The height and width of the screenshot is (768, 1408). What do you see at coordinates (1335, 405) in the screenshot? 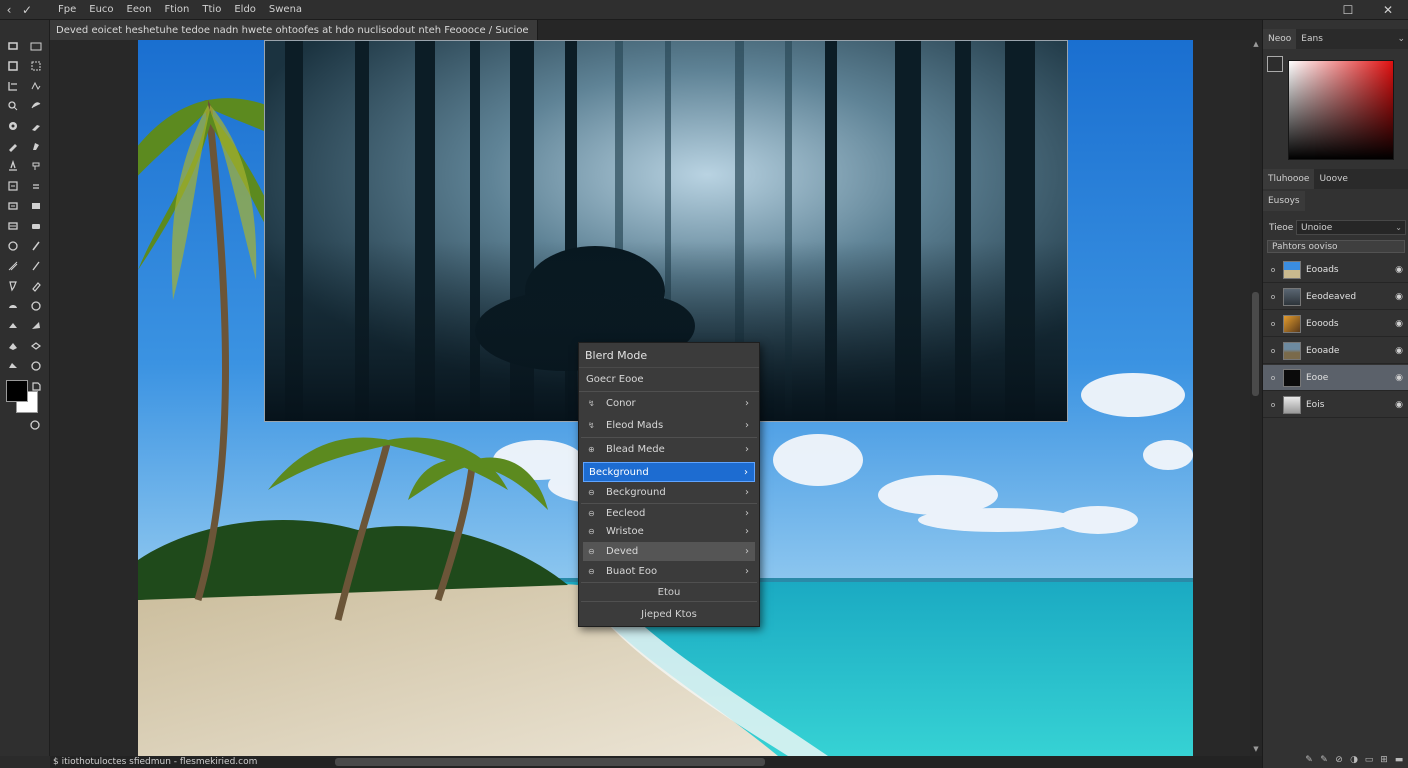
I see `layer-row: o Eois ◉` at bounding box center [1335, 405].